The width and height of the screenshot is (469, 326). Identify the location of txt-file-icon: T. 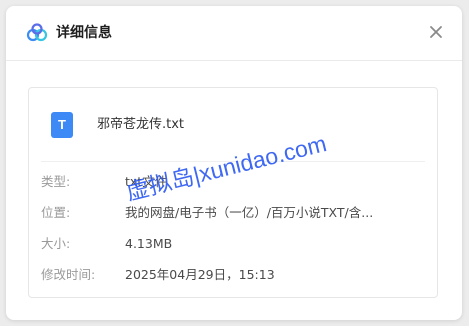
(62, 125).